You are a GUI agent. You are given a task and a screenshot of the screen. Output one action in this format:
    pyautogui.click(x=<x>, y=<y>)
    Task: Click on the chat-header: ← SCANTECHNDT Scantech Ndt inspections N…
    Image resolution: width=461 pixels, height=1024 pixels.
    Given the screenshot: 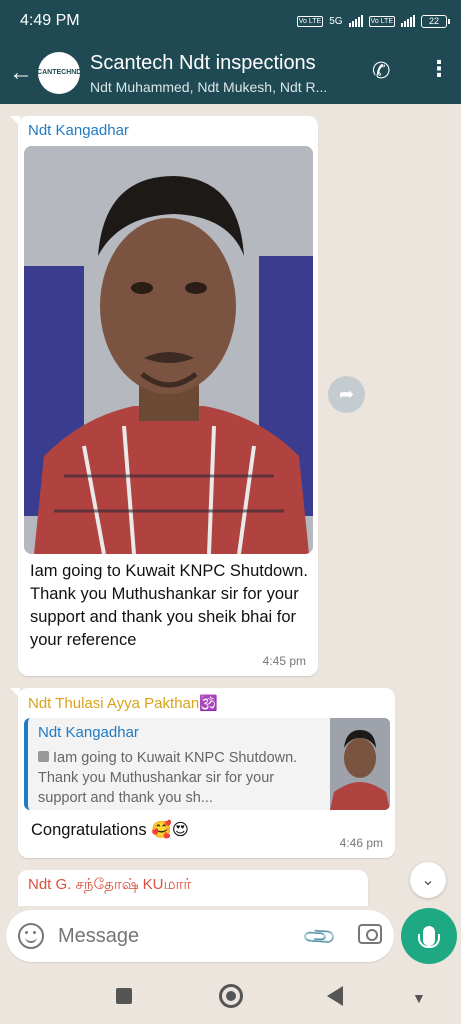 What is the action you would take?
    pyautogui.click(x=230, y=73)
    